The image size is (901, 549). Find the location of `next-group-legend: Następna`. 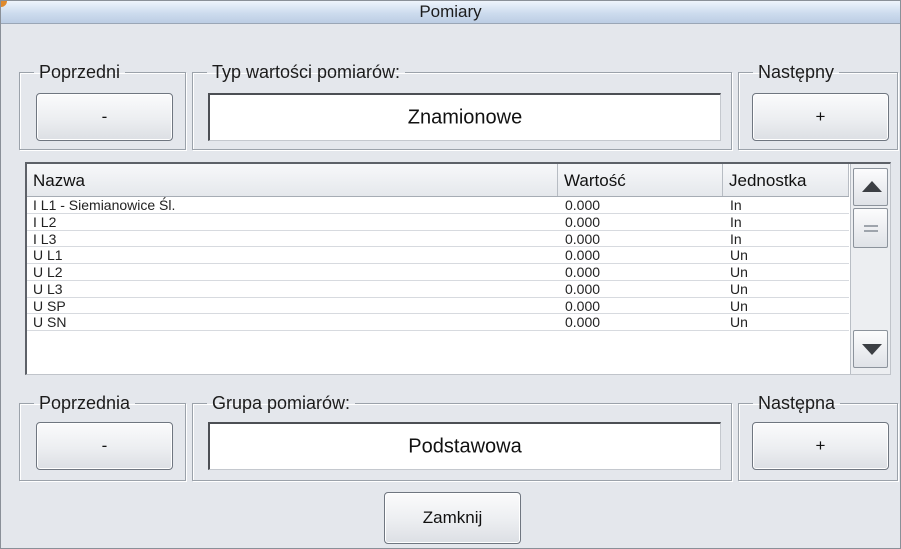

next-group-legend: Następna is located at coordinates (797, 403).